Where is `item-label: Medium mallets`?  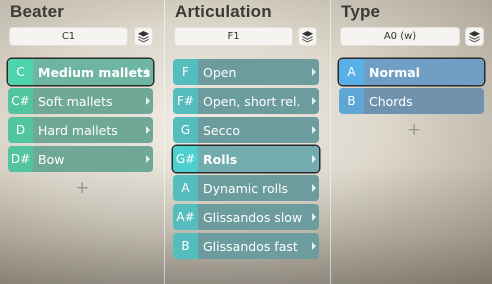
item-label: Medium mallets is located at coordinates (93, 72).